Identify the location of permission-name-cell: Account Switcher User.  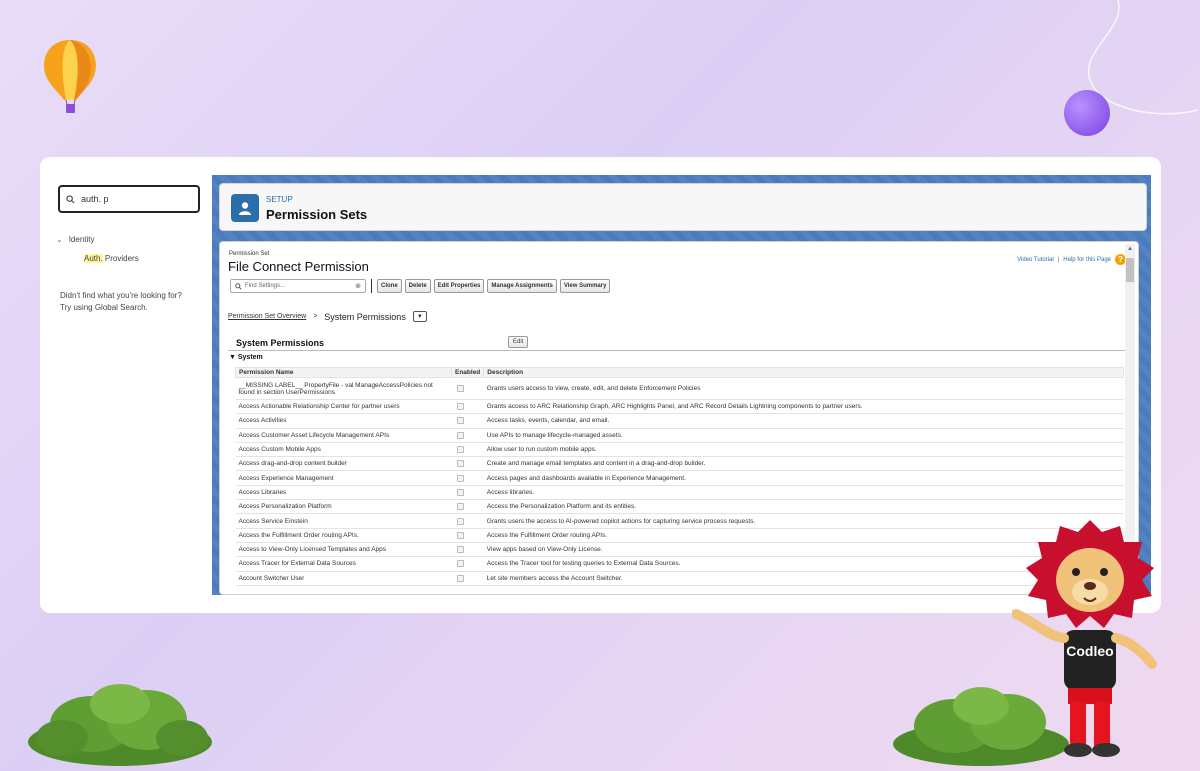
(343, 578).